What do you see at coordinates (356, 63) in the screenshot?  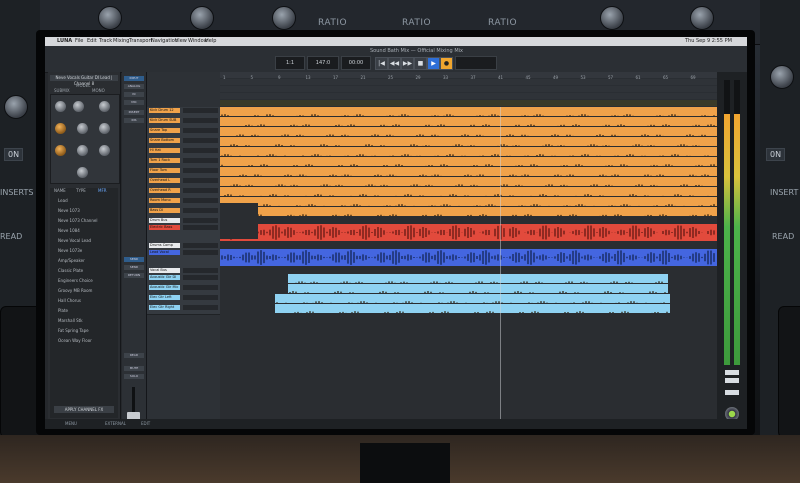 I see `counter-time: 00:00` at bounding box center [356, 63].